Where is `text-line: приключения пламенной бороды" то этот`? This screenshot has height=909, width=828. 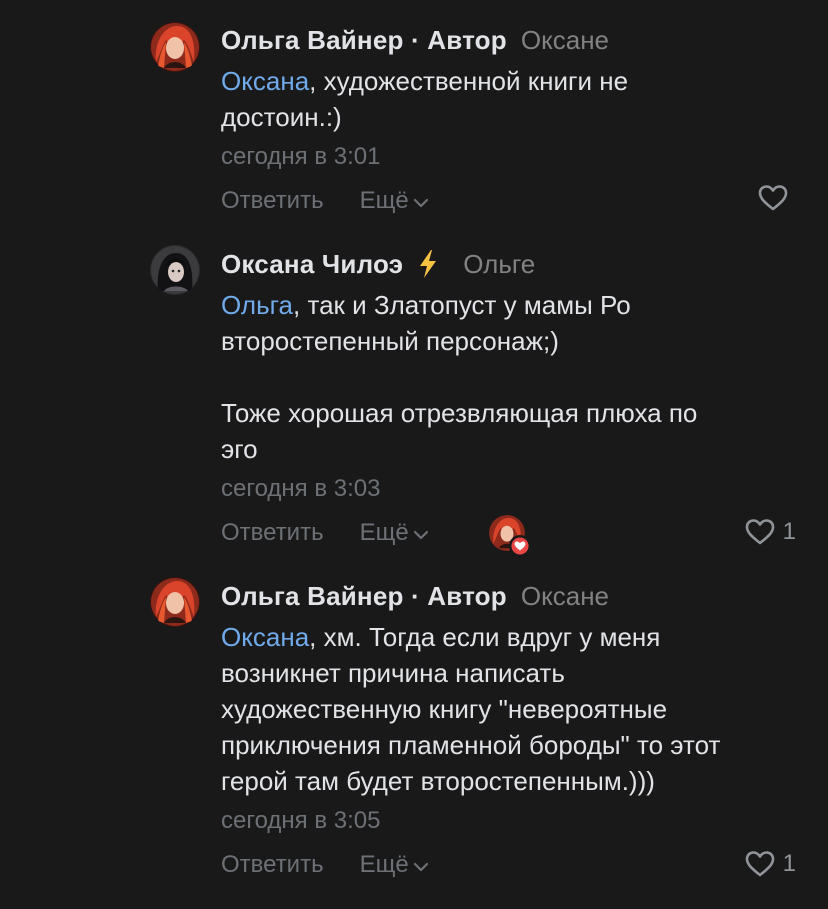
text-line: приключения пламенной бороды" то этот is located at coordinates (471, 745).